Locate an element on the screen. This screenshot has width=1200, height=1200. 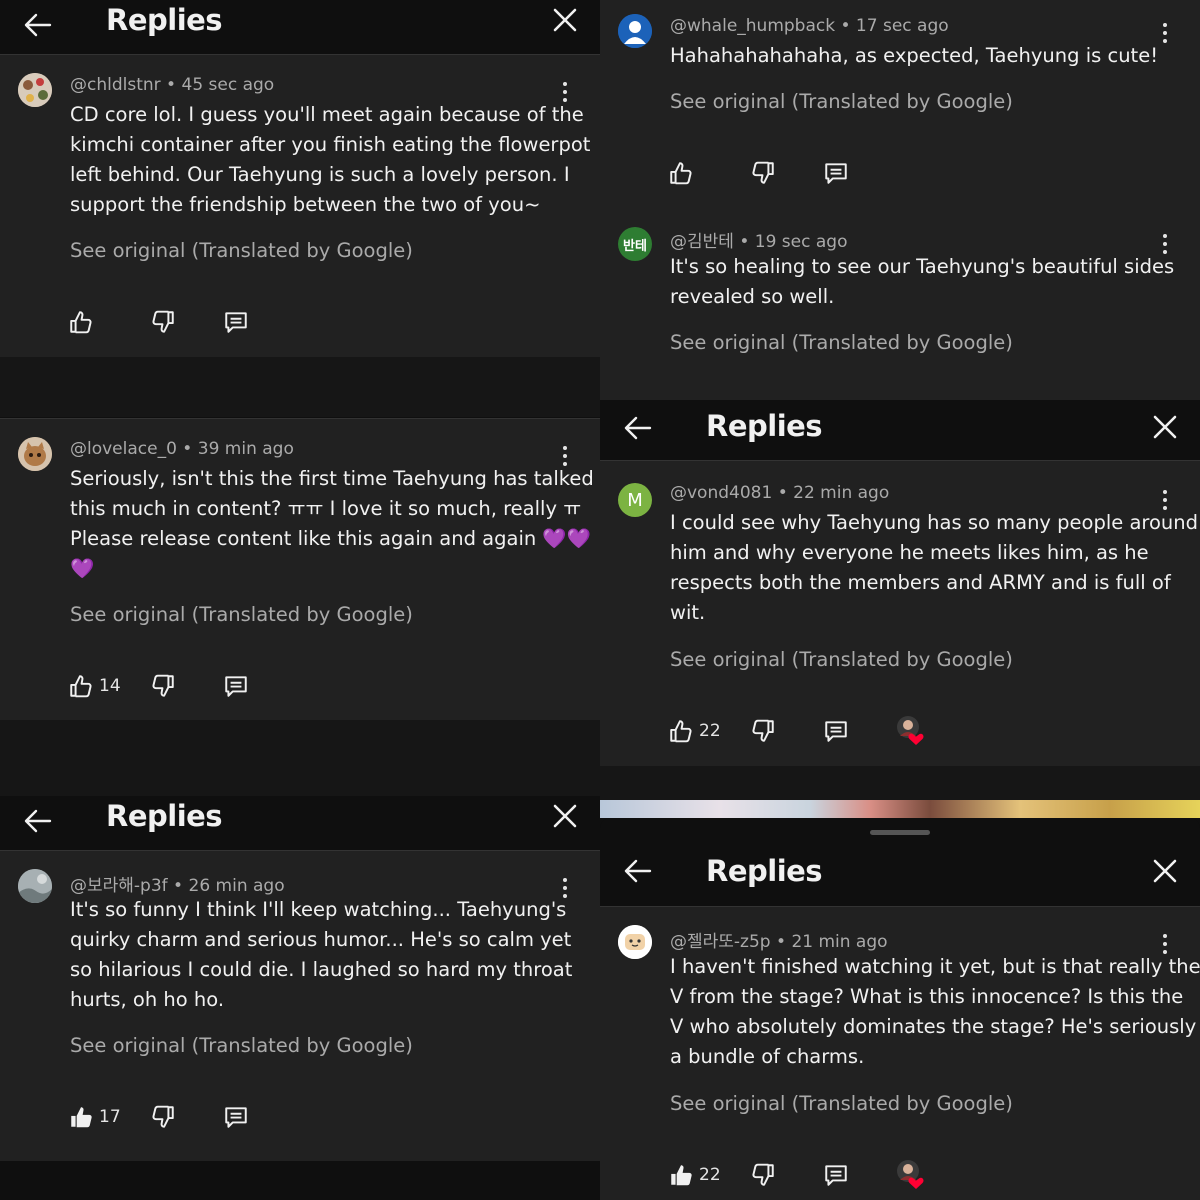
comment-handle: @김반테 is located at coordinates (702, 242).